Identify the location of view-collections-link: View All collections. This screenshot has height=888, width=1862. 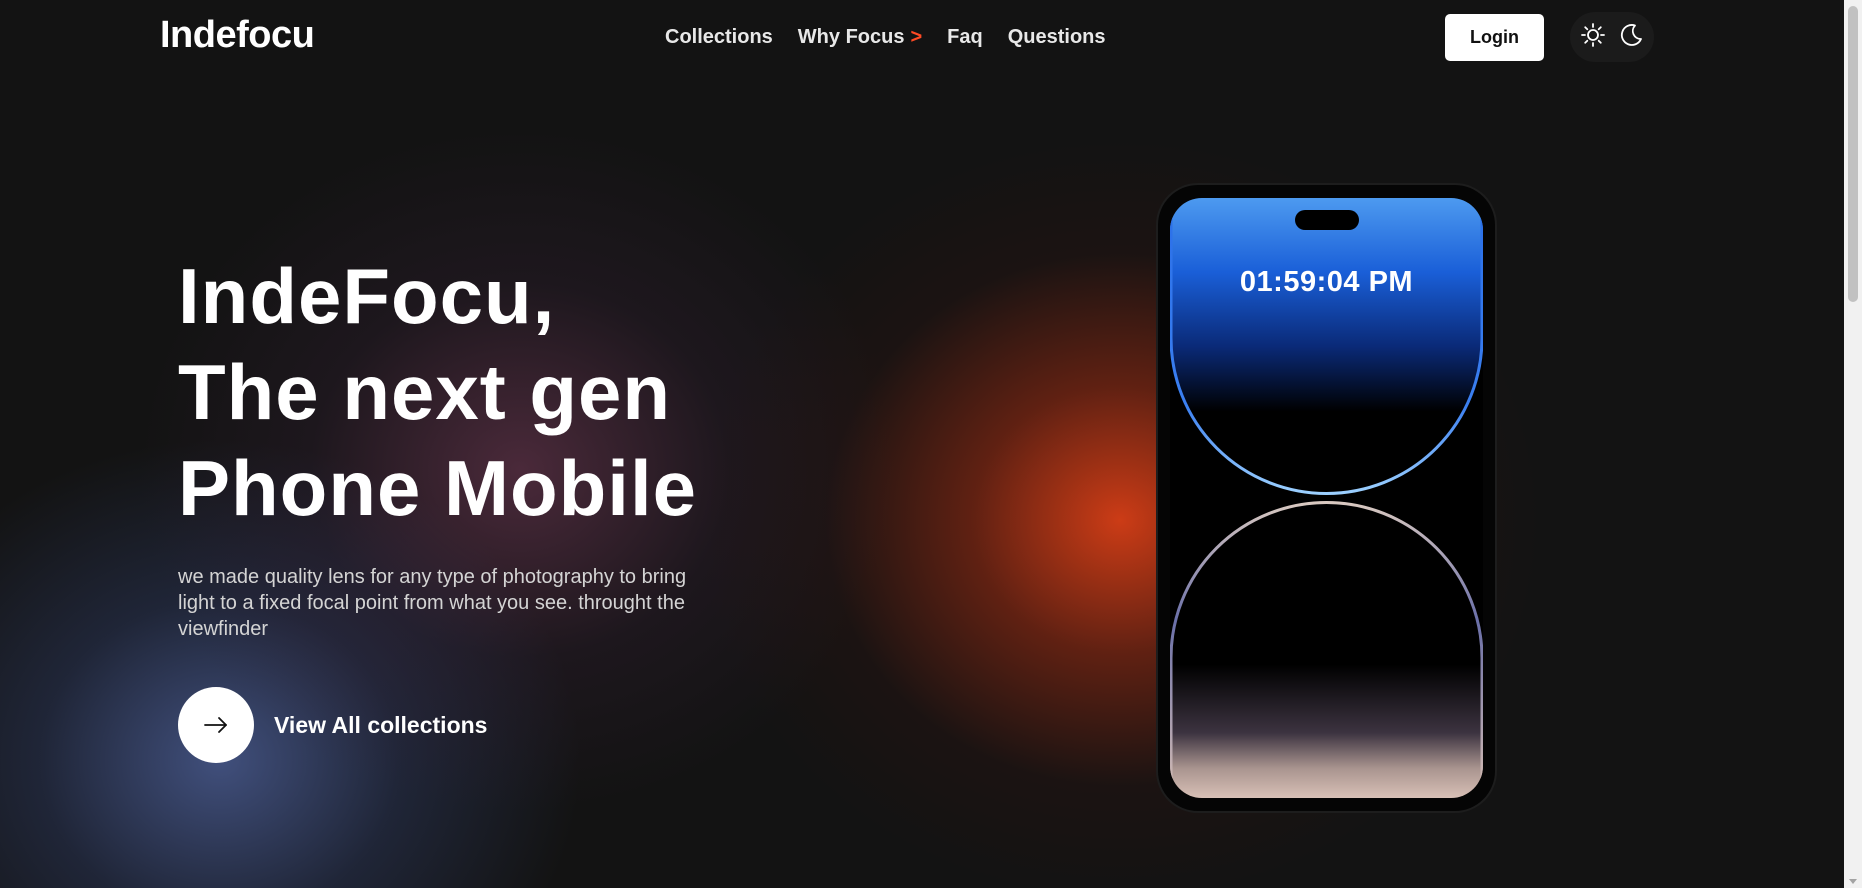
(380, 725).